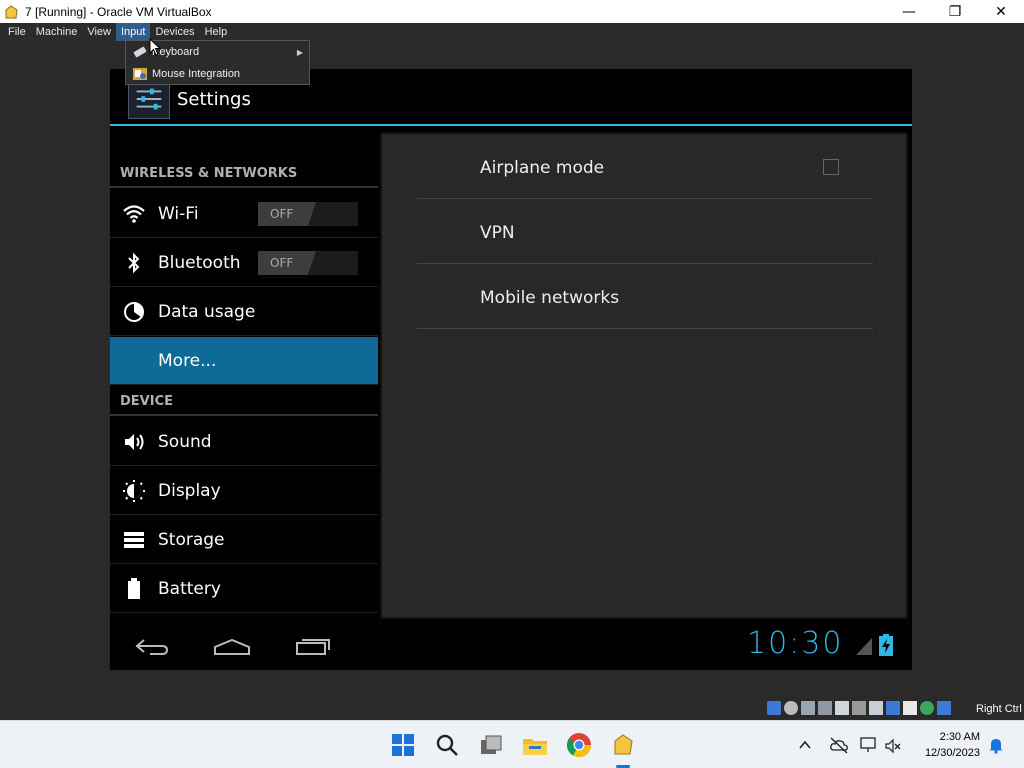 This screenshot has width=1024, height=768. I want to click on android-clock: 10:30, so click(795, 643).